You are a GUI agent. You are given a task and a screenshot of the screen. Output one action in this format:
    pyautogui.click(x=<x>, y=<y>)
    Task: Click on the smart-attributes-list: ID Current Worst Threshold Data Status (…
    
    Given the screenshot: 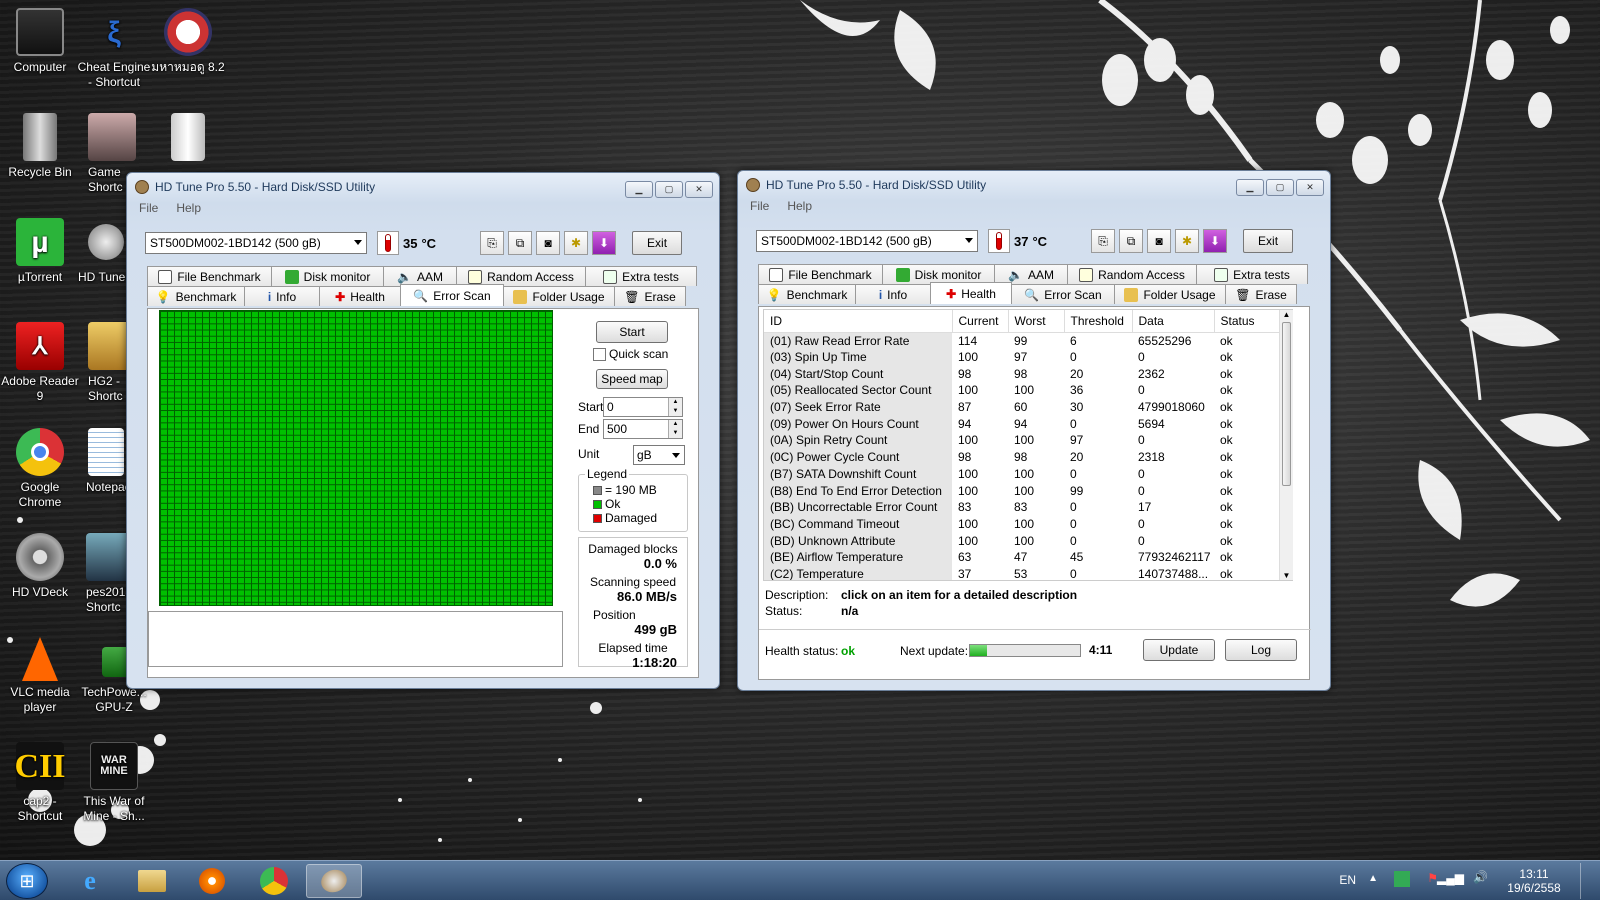 What is the action you would take?
    pyautogui.click(x=1028, y=445)
    